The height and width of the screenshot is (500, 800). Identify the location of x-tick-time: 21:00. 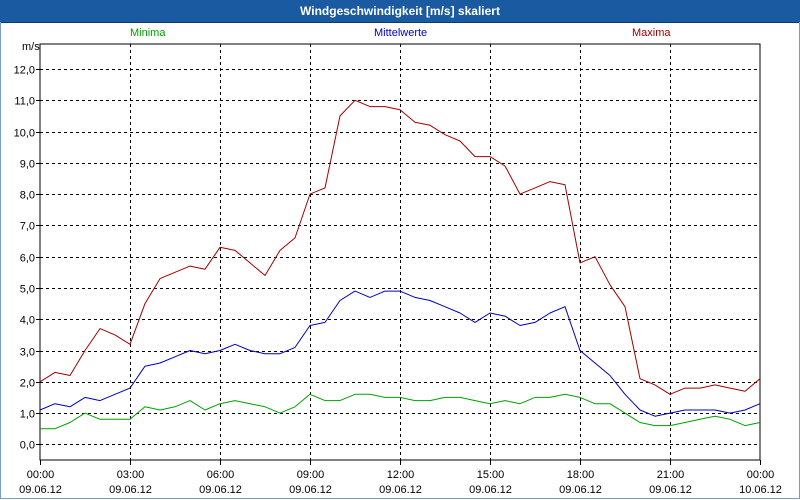
(671, 475).